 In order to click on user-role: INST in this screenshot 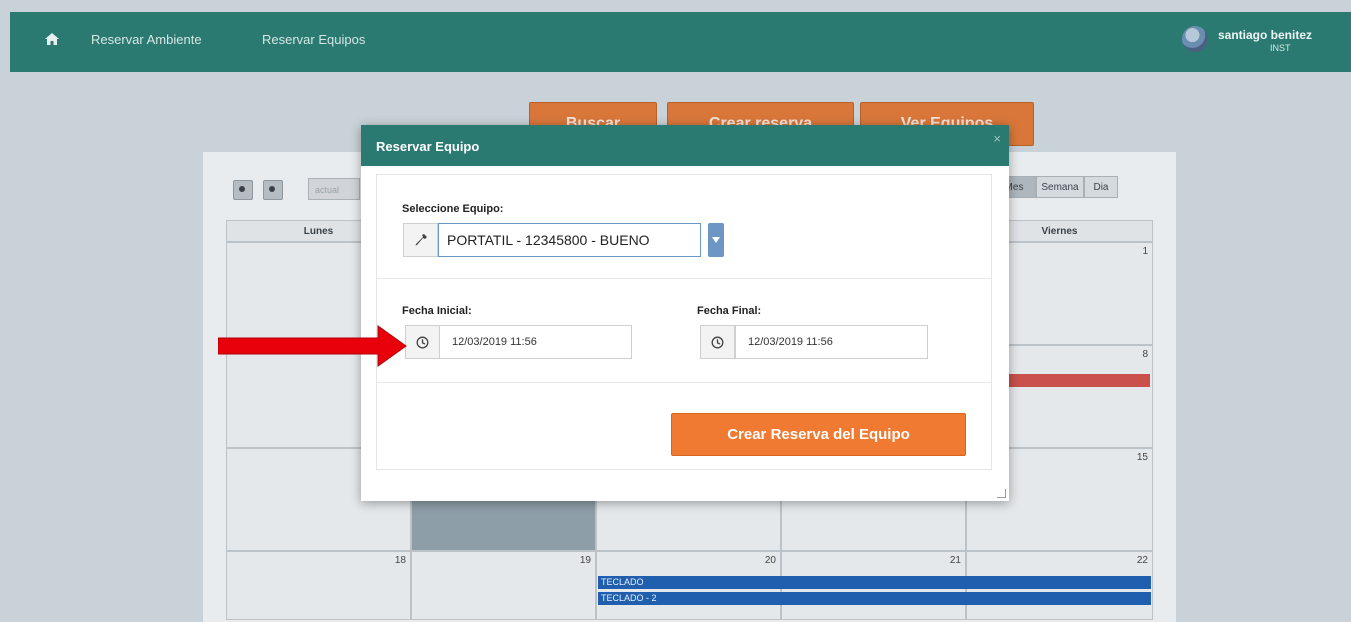, I will do `click(1280, 48)`.